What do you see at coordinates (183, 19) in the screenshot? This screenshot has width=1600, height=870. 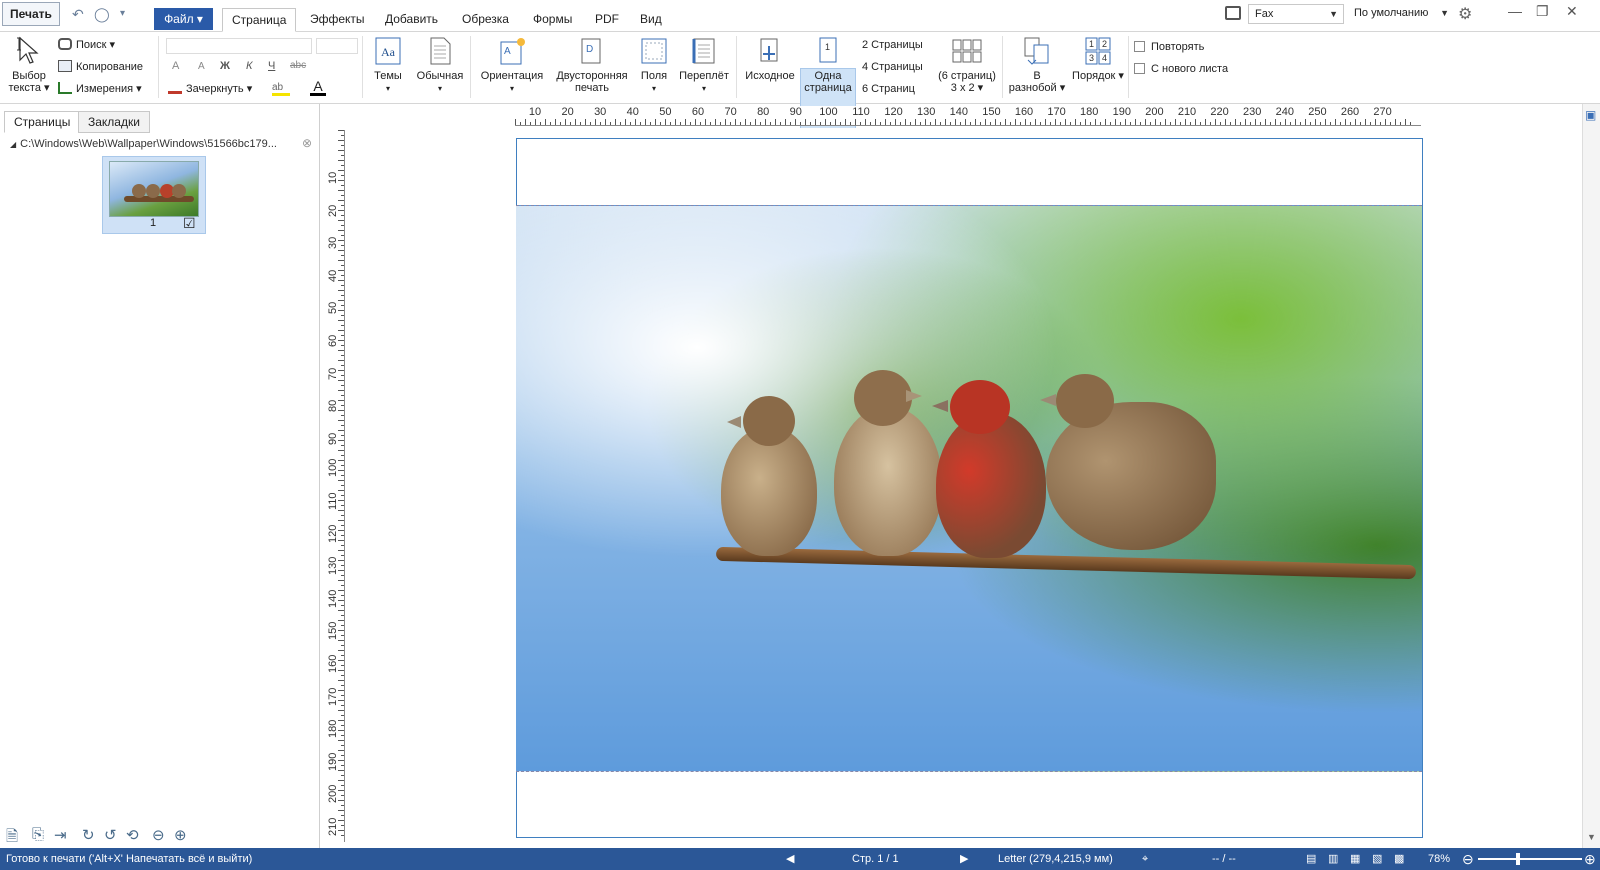 I see `file-menu-button: Файл ▾` at bounding box center [183, 19].